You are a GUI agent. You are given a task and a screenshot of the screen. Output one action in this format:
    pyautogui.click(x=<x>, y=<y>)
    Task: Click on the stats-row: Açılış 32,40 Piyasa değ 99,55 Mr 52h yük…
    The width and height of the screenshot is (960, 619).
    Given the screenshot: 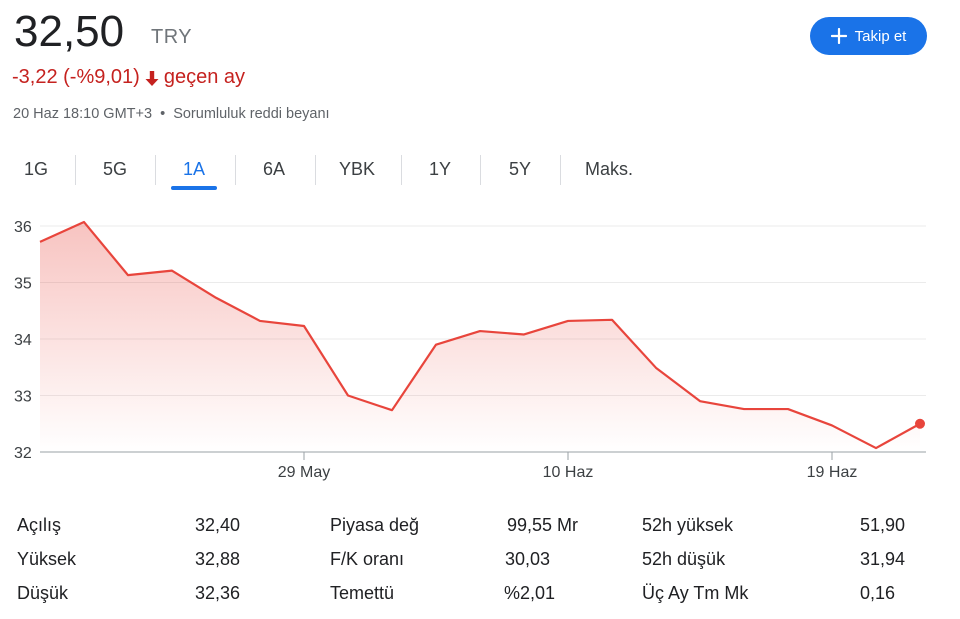 What is the action you would take?
    pyautogui.click(x=480, y=530)
    